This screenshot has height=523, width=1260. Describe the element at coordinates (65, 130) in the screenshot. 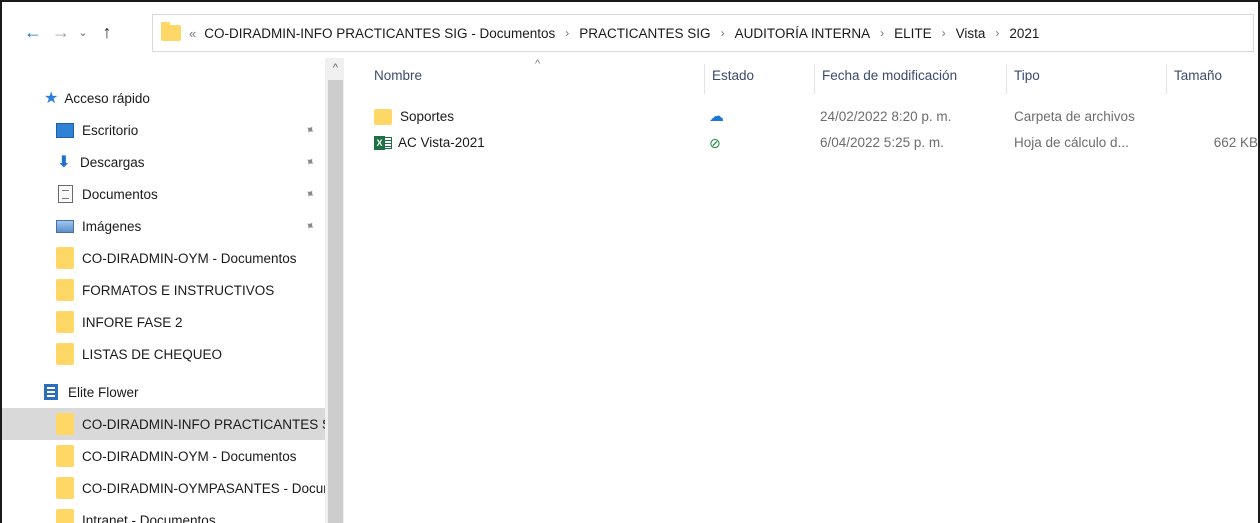

I see `desktop-icon` at that location.